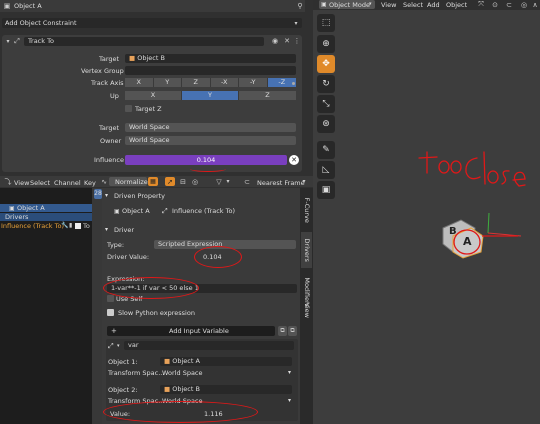 Image resolution: width=540 pixels, height=424 pixels. Describe the element at coordinates (306, 310) in the screenshot. I see `tab-view: View` at that location.